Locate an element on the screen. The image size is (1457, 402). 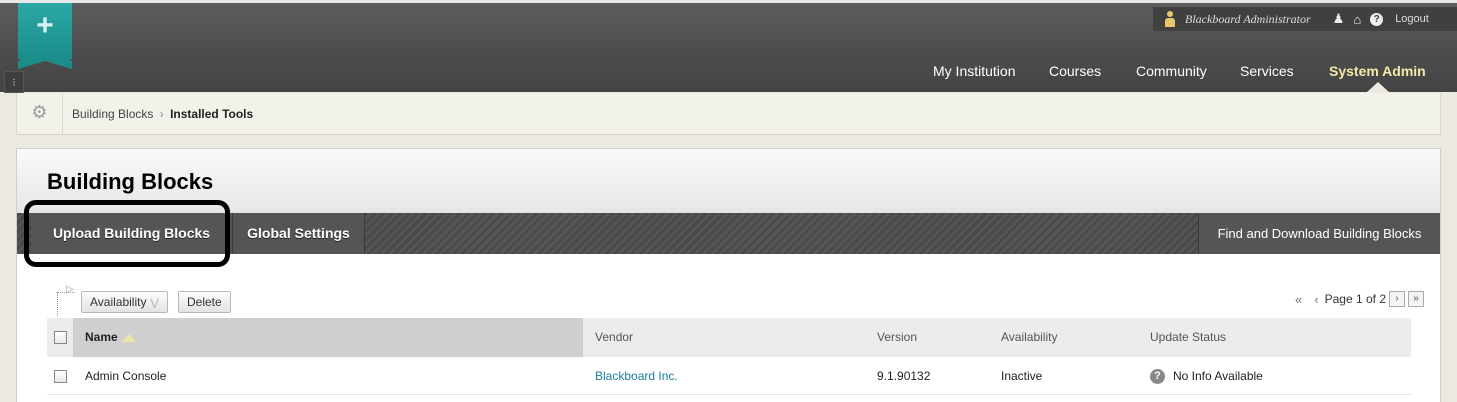
breadcrumb-trail: Building Blocks › Installed Tools is located at coordinates (162, 114).